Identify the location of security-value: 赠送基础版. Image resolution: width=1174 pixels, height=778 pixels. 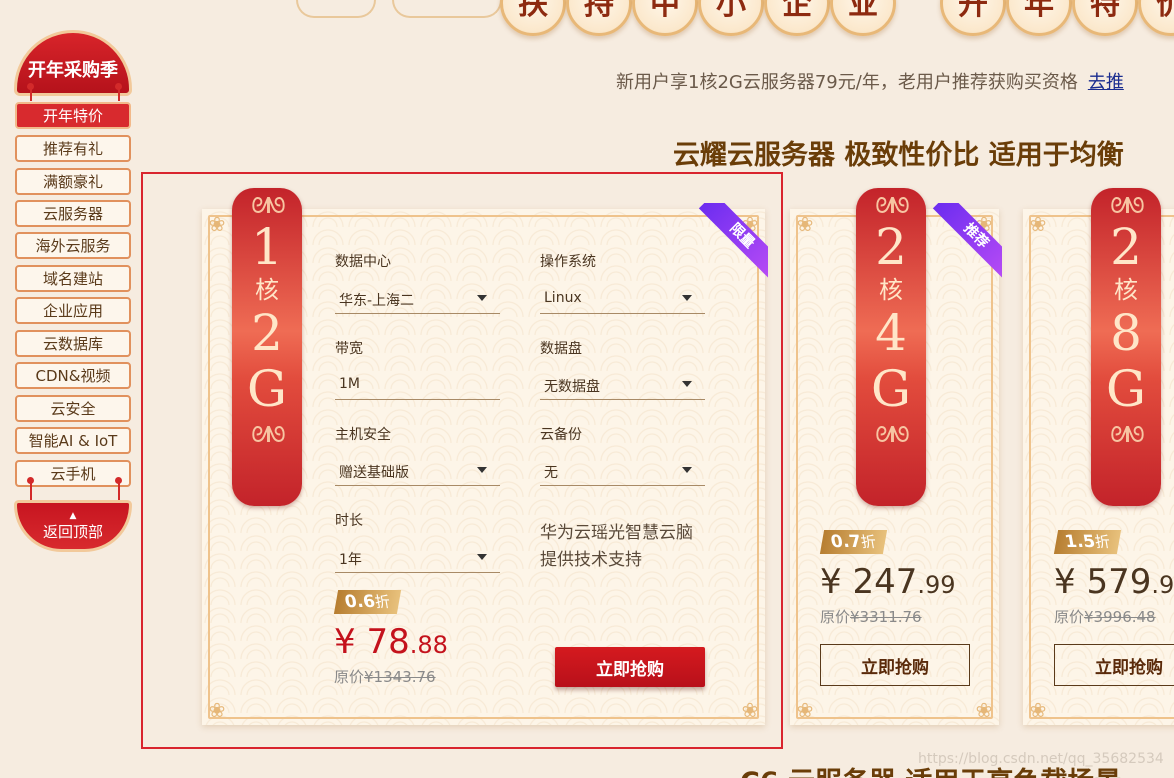
(374, 473).